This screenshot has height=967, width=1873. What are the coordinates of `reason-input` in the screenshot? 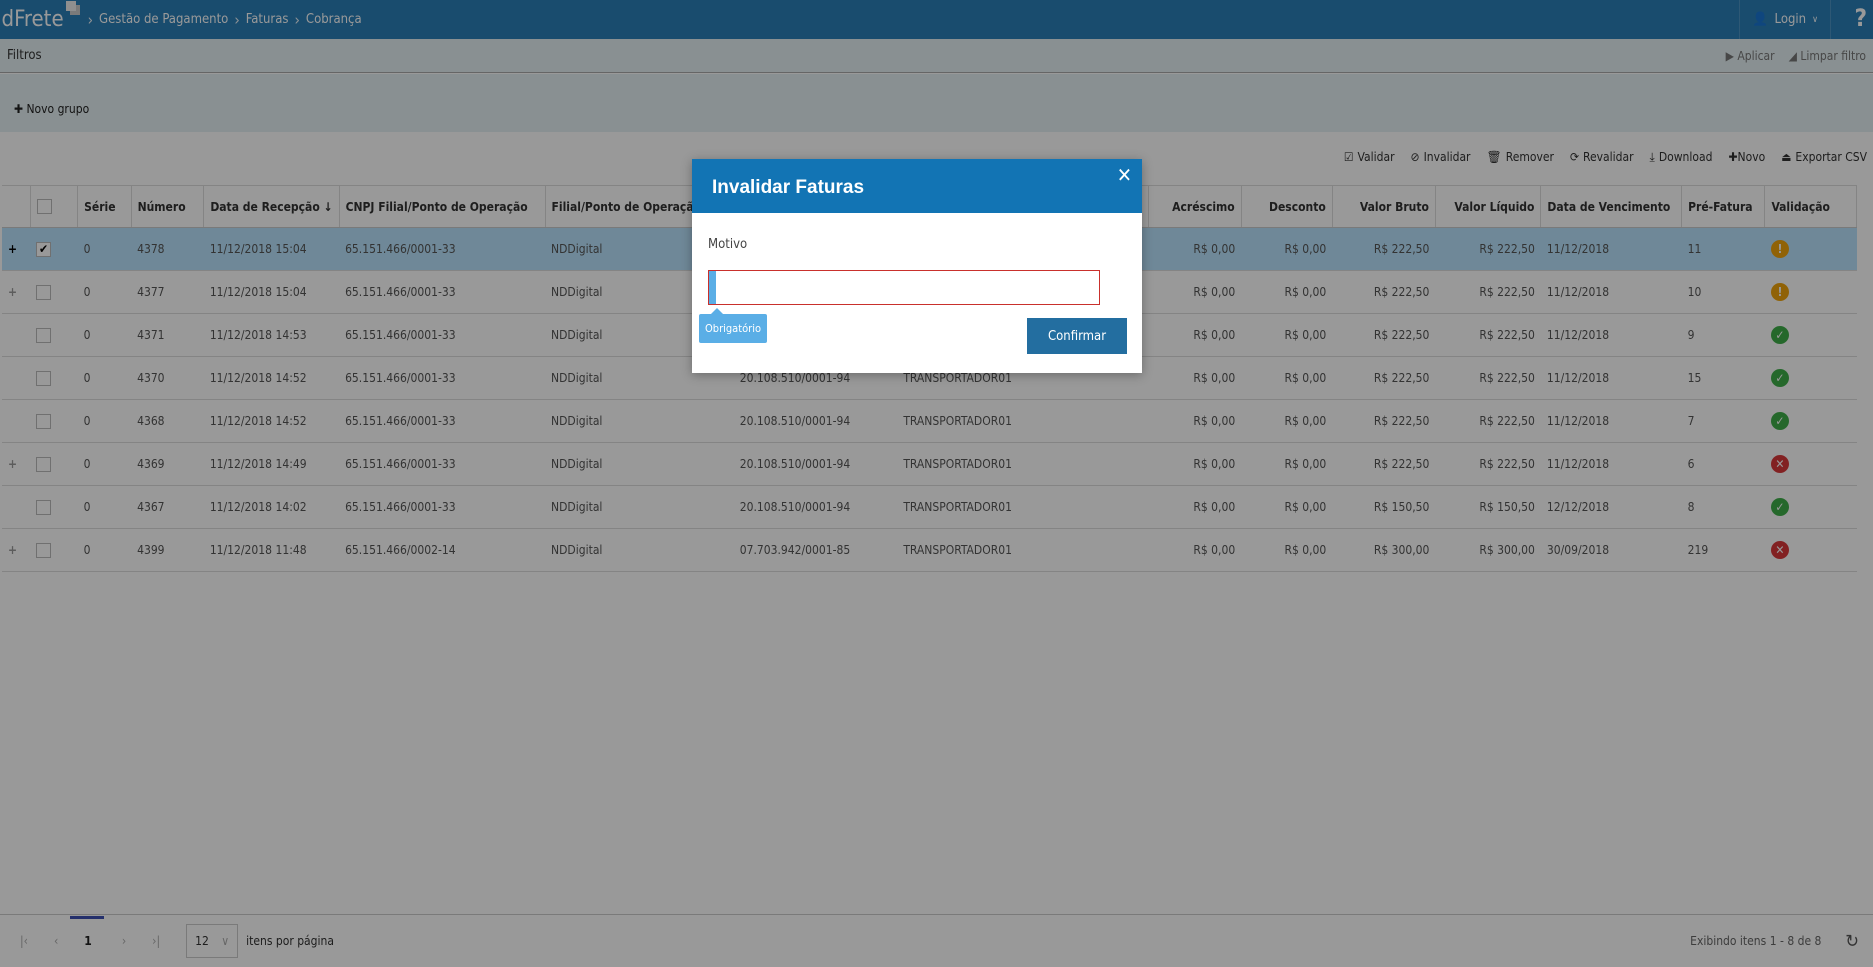 It's located at (904, 287).